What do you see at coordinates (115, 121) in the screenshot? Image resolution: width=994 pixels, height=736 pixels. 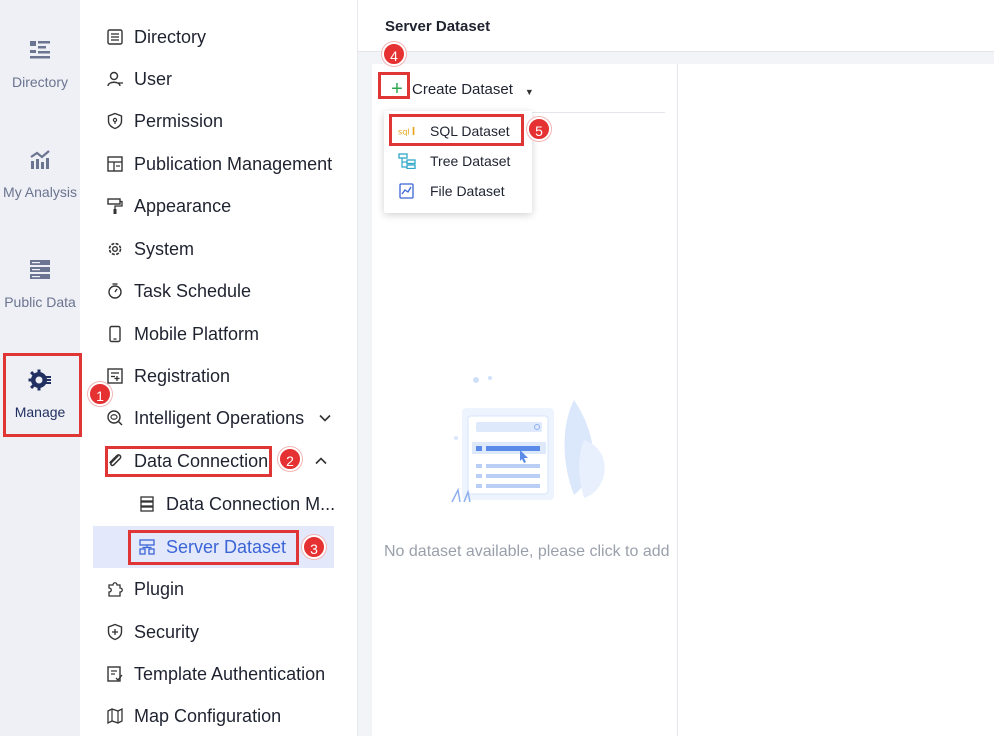 I see `shield-icon` at bounding box center [115, 121].